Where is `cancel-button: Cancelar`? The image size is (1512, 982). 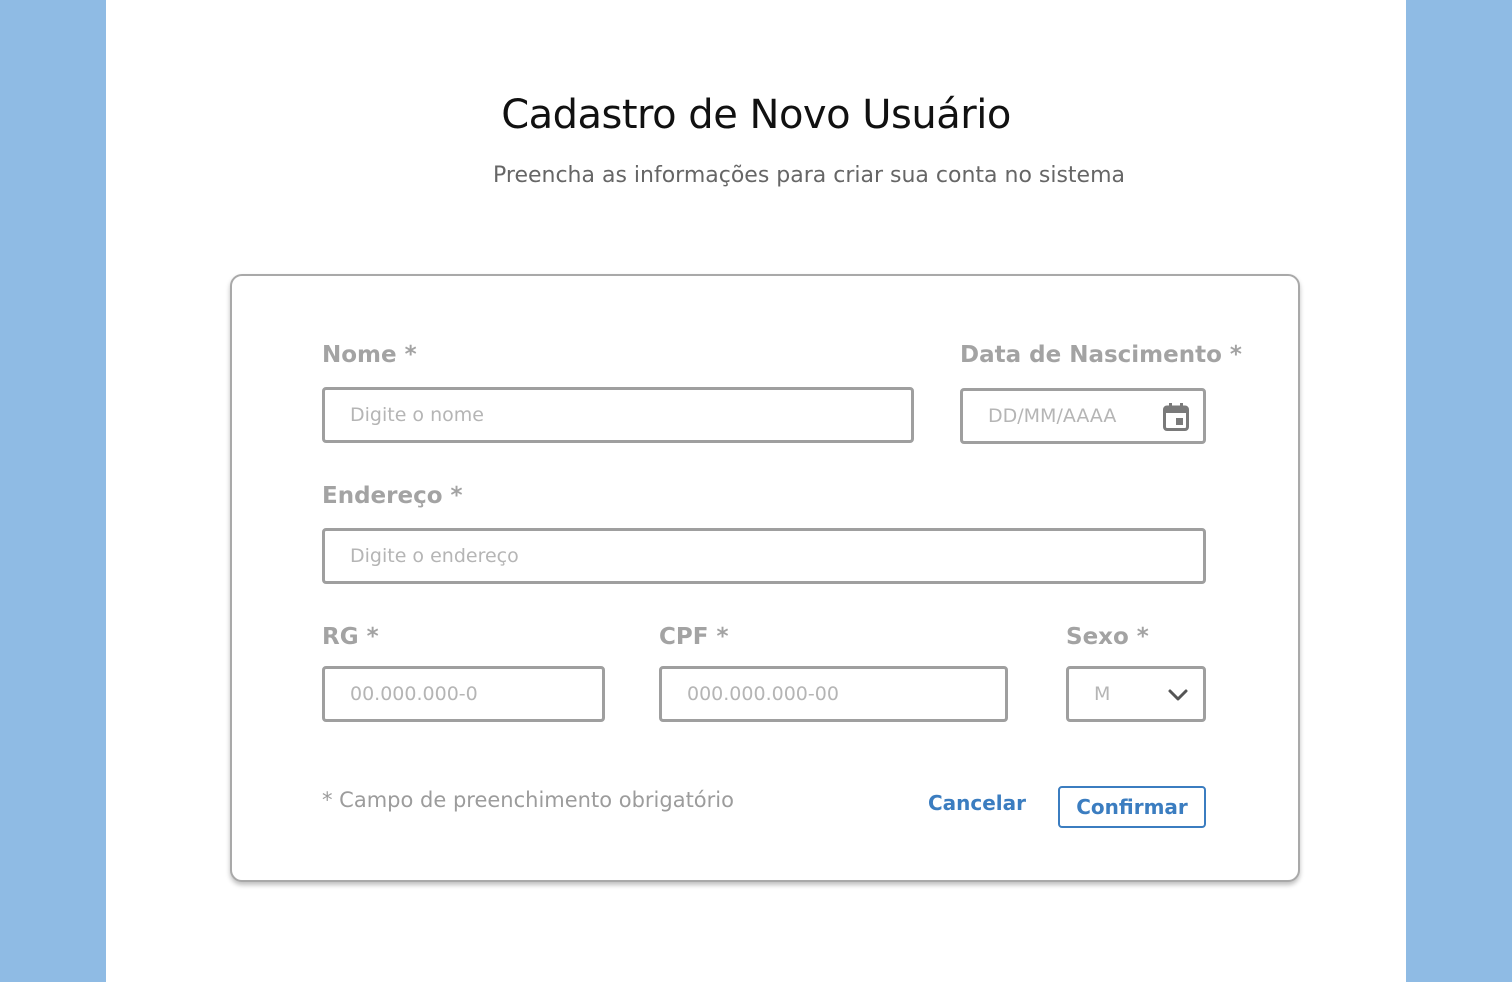
cancel-button: Cancelar is located at coordinates (977, 803).